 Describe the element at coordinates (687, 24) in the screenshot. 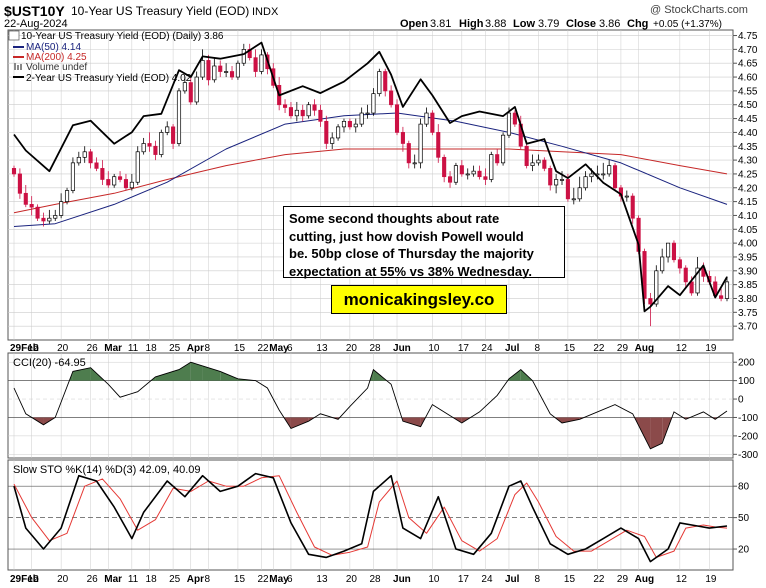

I see `chg-value: +0.05 (+1.37%)` at that location.